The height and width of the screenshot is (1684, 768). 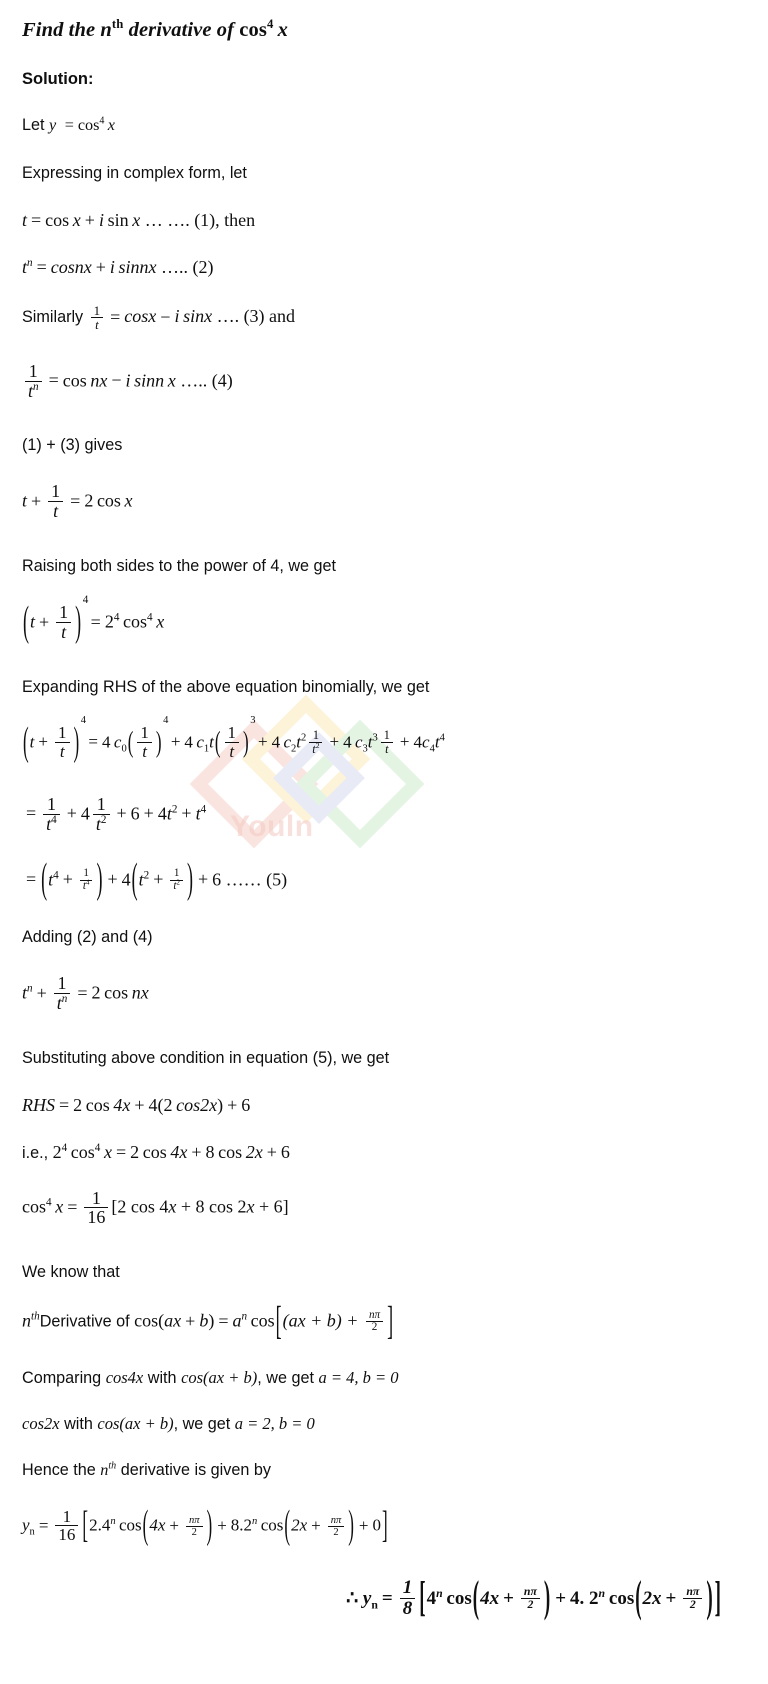 What do you see at coordinates (459, 1598) in the screenshot?
I see `final-cos1: cos` at bounding box center [459, 1598].